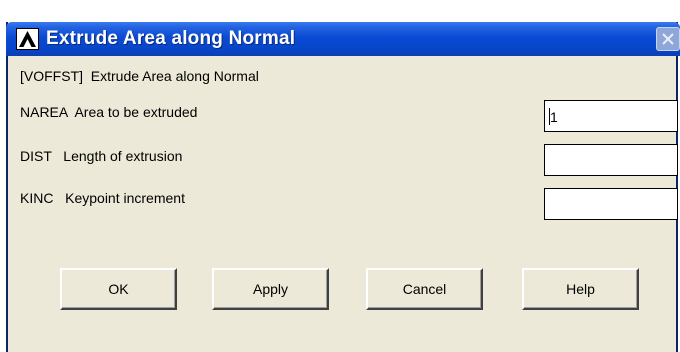 This screenshot has width=680, height=352. What do you see at coordinates (101, 156) in the screenshot?
I see `dist-label: DIST Length of extrusion` at bounding box center [101, 156].